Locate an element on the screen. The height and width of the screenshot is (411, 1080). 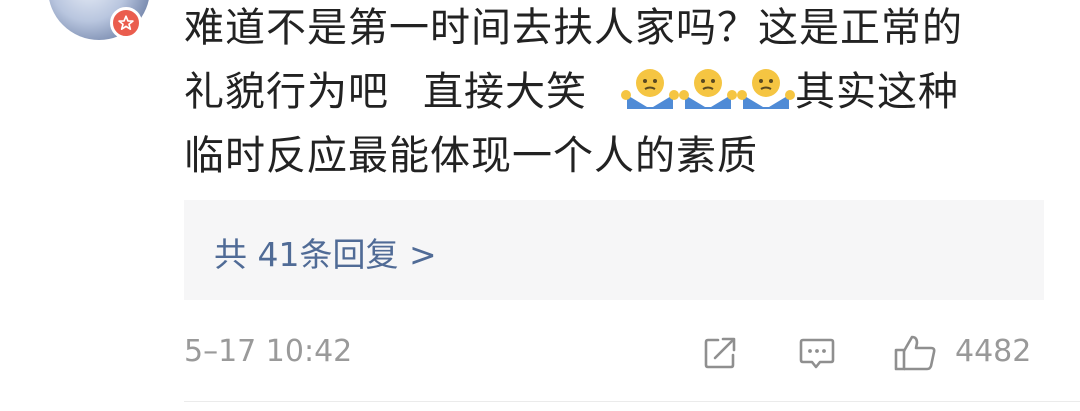
comment-line-2: 礼貌行为吧 直接大笑 其实这种 is located at coordinates (614, 92).